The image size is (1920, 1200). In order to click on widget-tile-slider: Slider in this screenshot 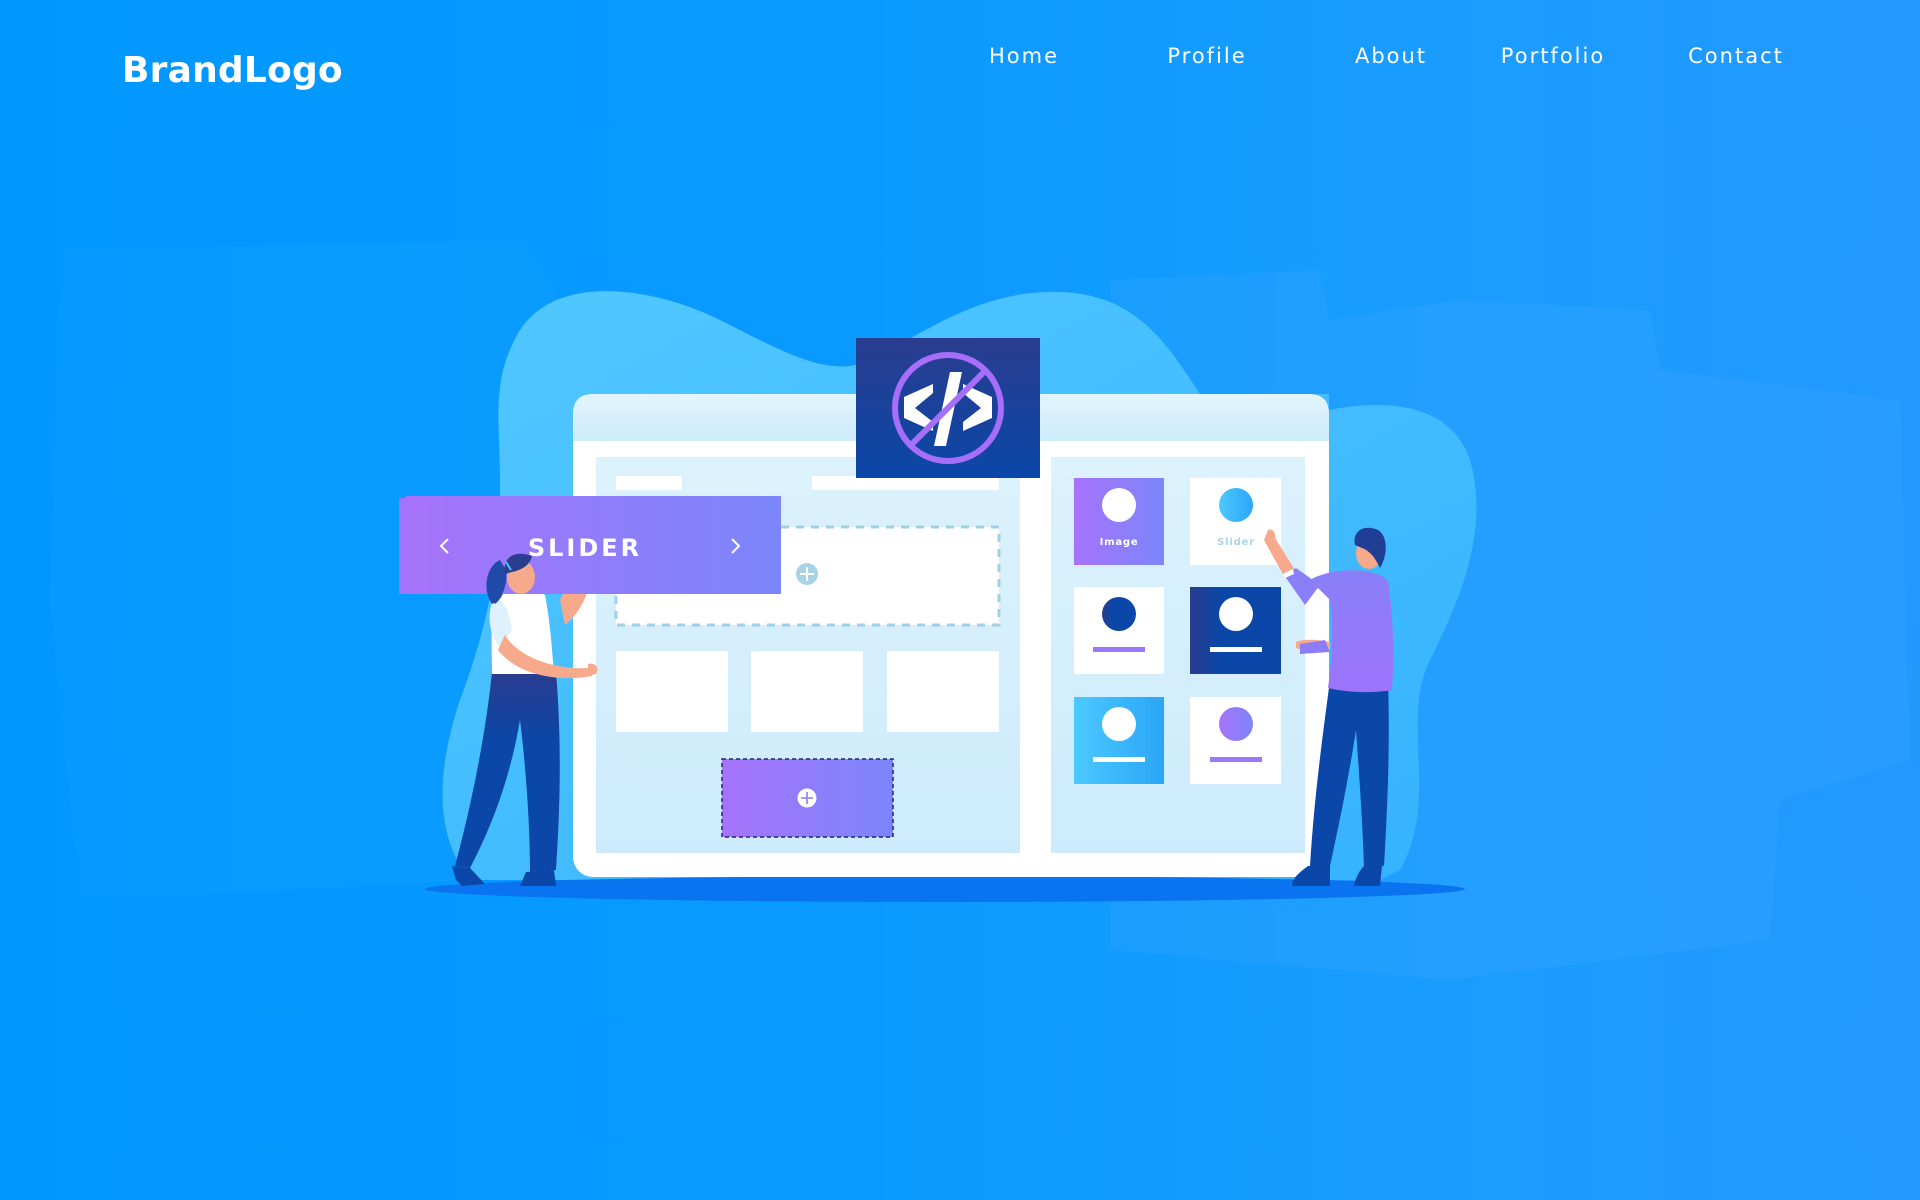, I will do `click(1235, 521)`.